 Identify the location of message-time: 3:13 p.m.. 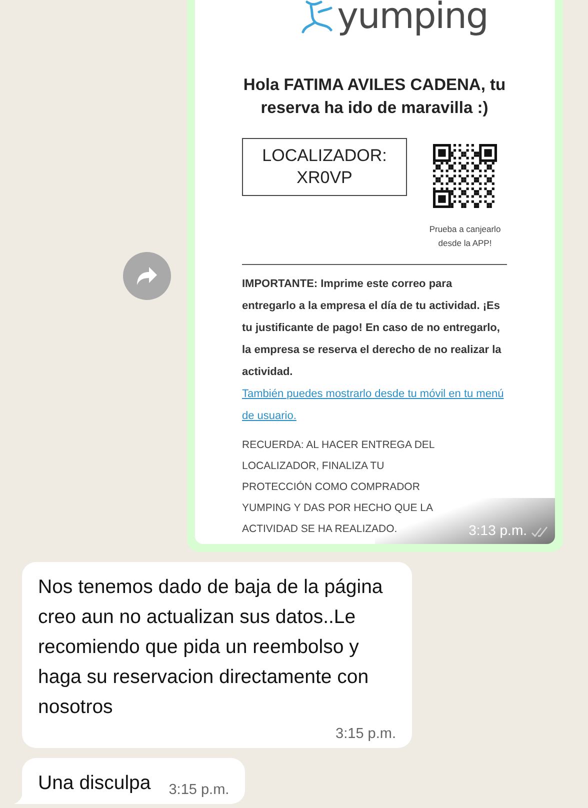
(497, 530).